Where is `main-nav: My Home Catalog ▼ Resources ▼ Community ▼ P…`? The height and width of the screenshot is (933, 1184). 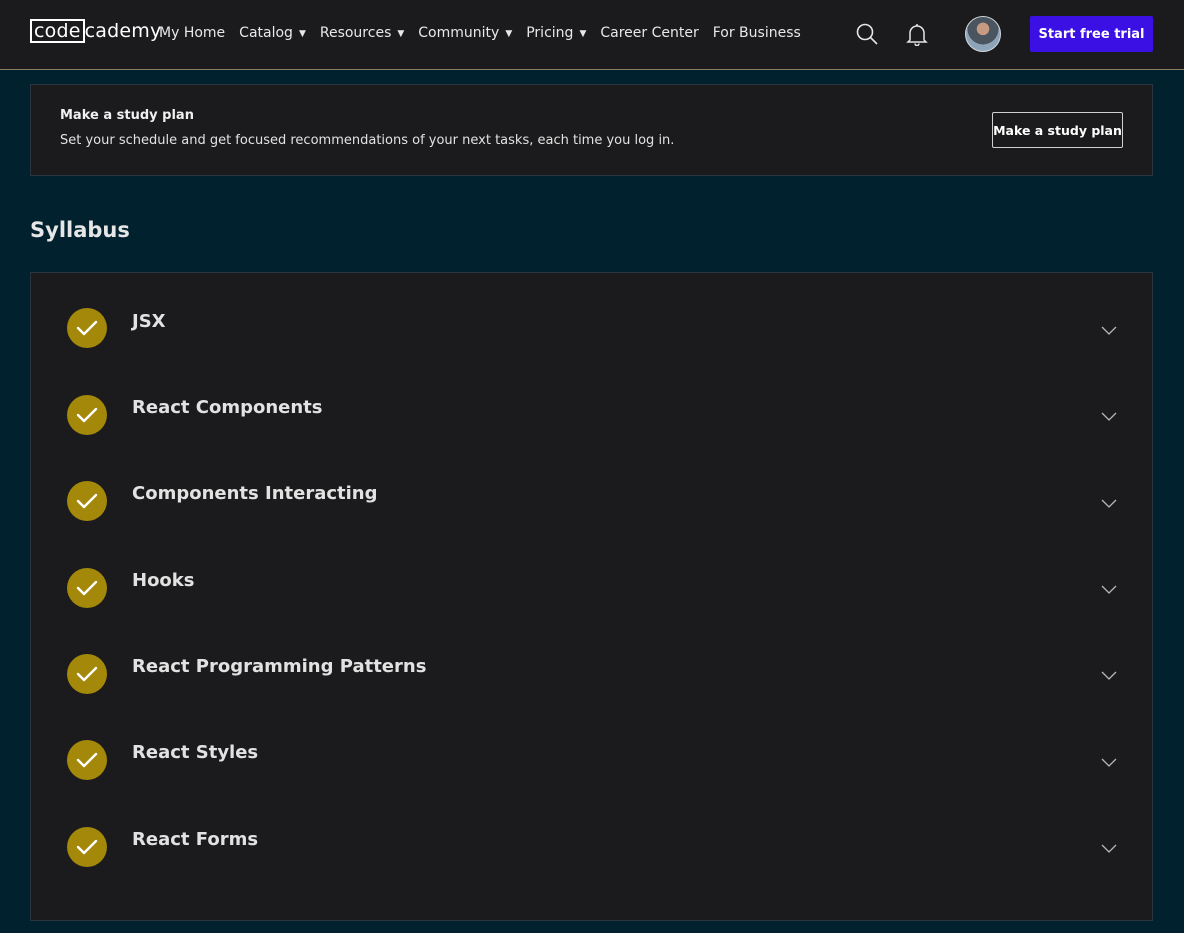
main-nav: My Home Catalog ▼ Resources ▼ Community ▼ P… is located at coordinates (487, 32).